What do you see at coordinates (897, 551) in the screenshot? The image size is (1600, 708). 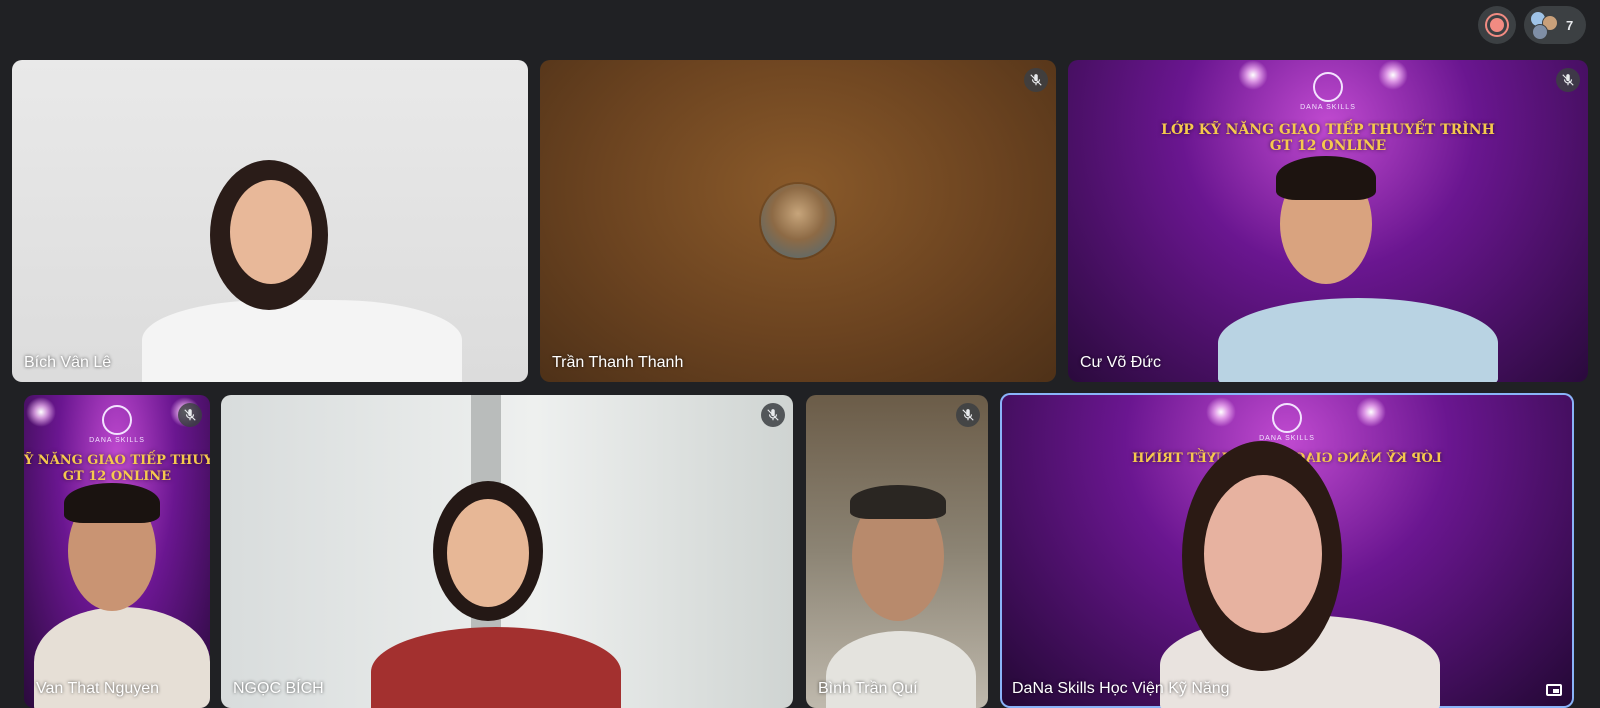 I see `participant-tile: Bình Trần Quí` at bounding box center [897, 551].